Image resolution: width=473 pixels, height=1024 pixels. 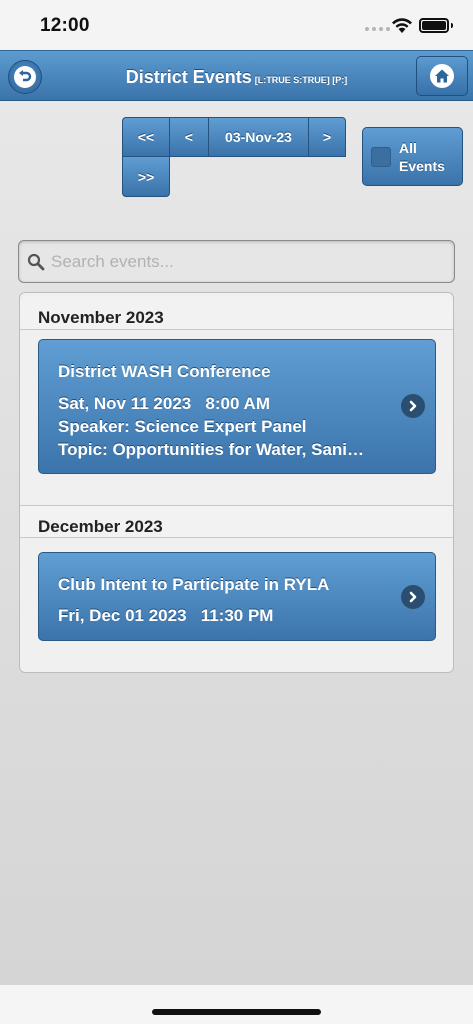 What do you see at coordinates (434, 25) in the screenshot?
I see `battery-icon` at bounding box center [434, 25].